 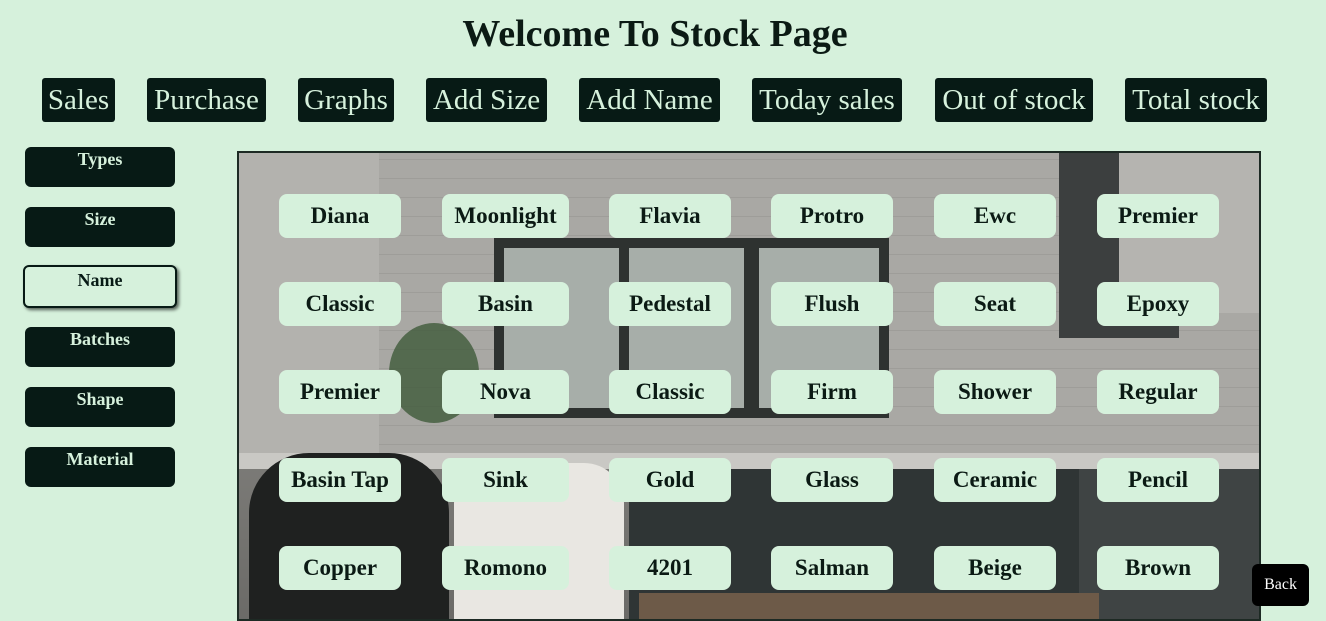 What do you see at coordinates (995, 568) in the screenshot?
I see `name-chip: Beige` at bounding box center [995, 568].